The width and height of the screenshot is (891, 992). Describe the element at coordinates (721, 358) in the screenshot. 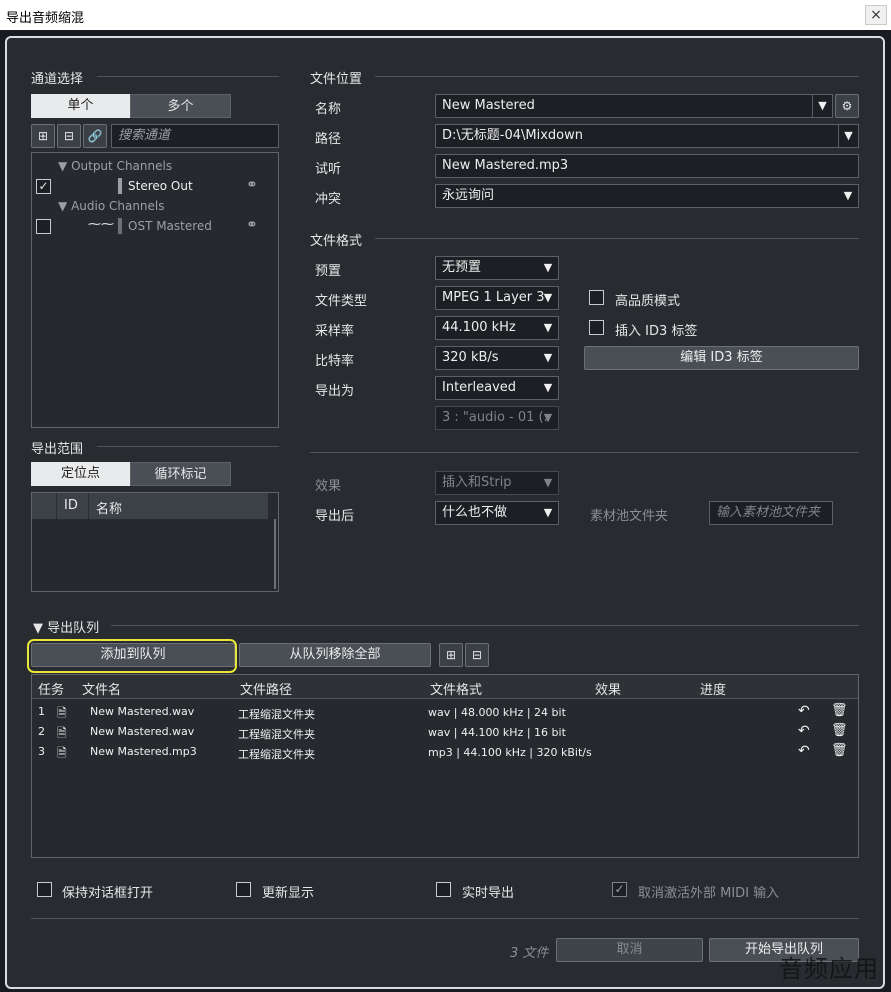

I see `edit-id3-button: 编辑 ID3 标签` at that location.